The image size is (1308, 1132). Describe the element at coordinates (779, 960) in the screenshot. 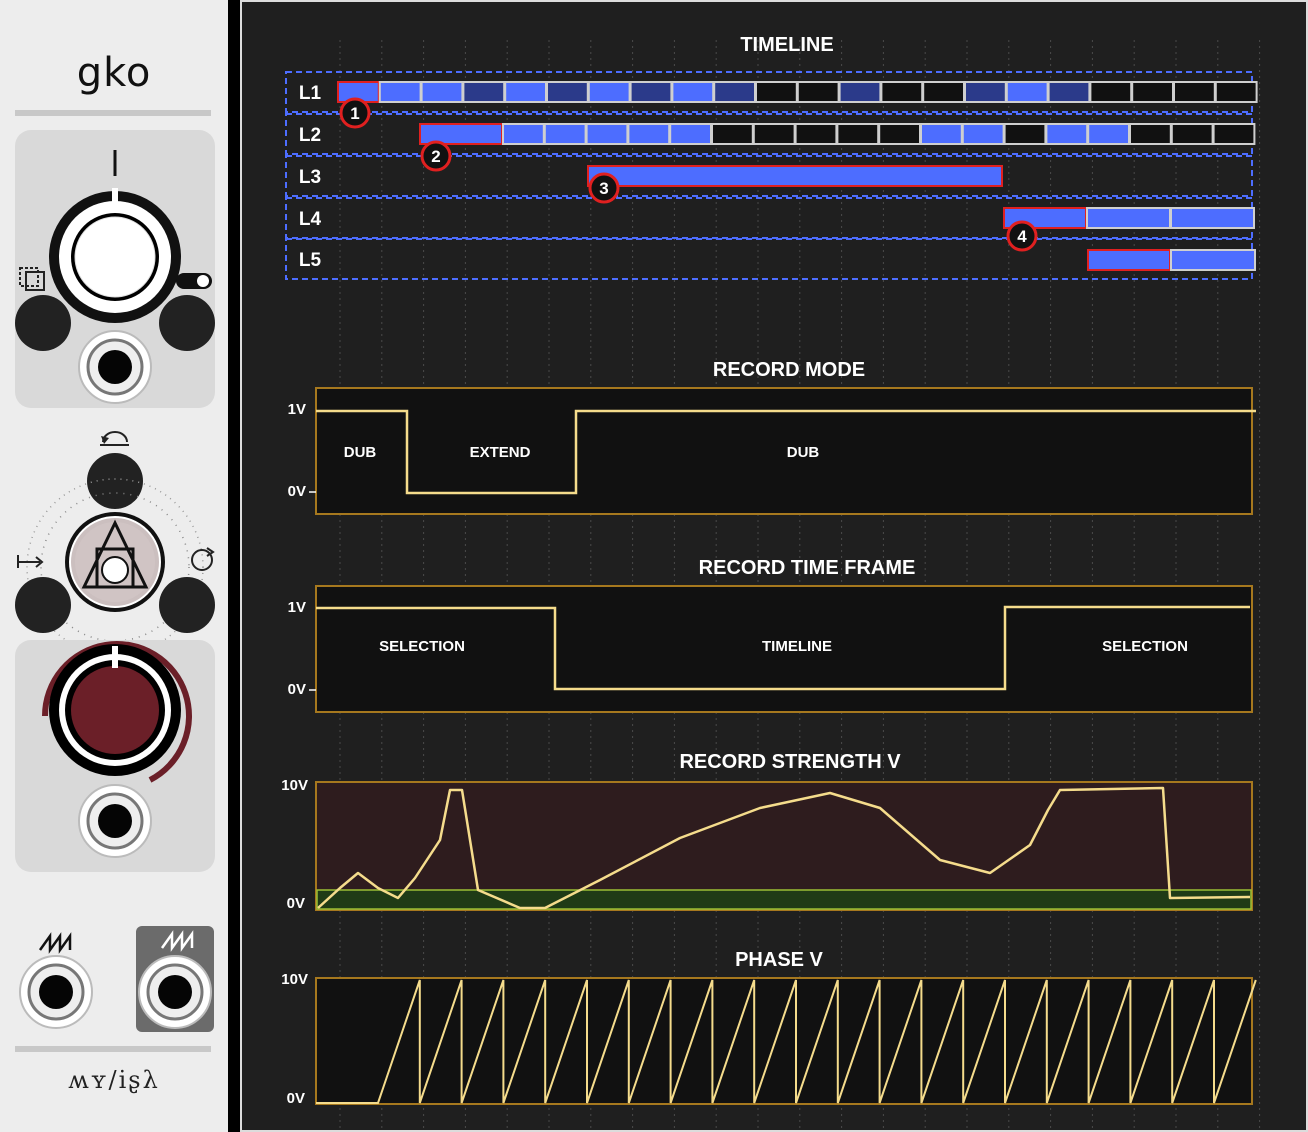

I see `phase-title: PHASE V` at that location.